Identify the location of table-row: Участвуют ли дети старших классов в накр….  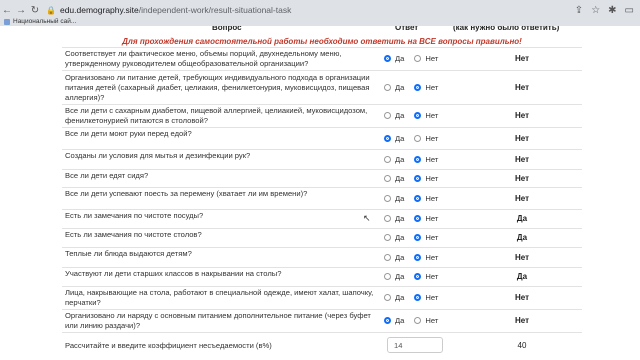
(322, 276).